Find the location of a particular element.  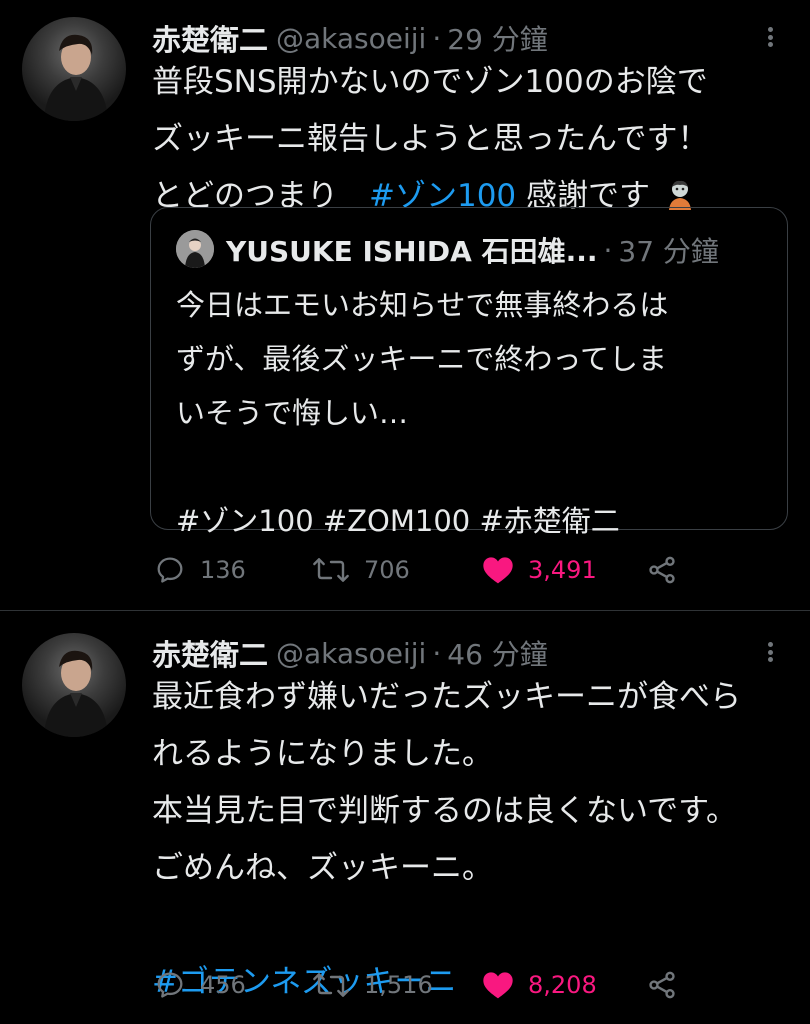

quoted-header: YUSUKE ISHIDA 石田雄... · 37 分鐘 is located at coordinates (472, 250).